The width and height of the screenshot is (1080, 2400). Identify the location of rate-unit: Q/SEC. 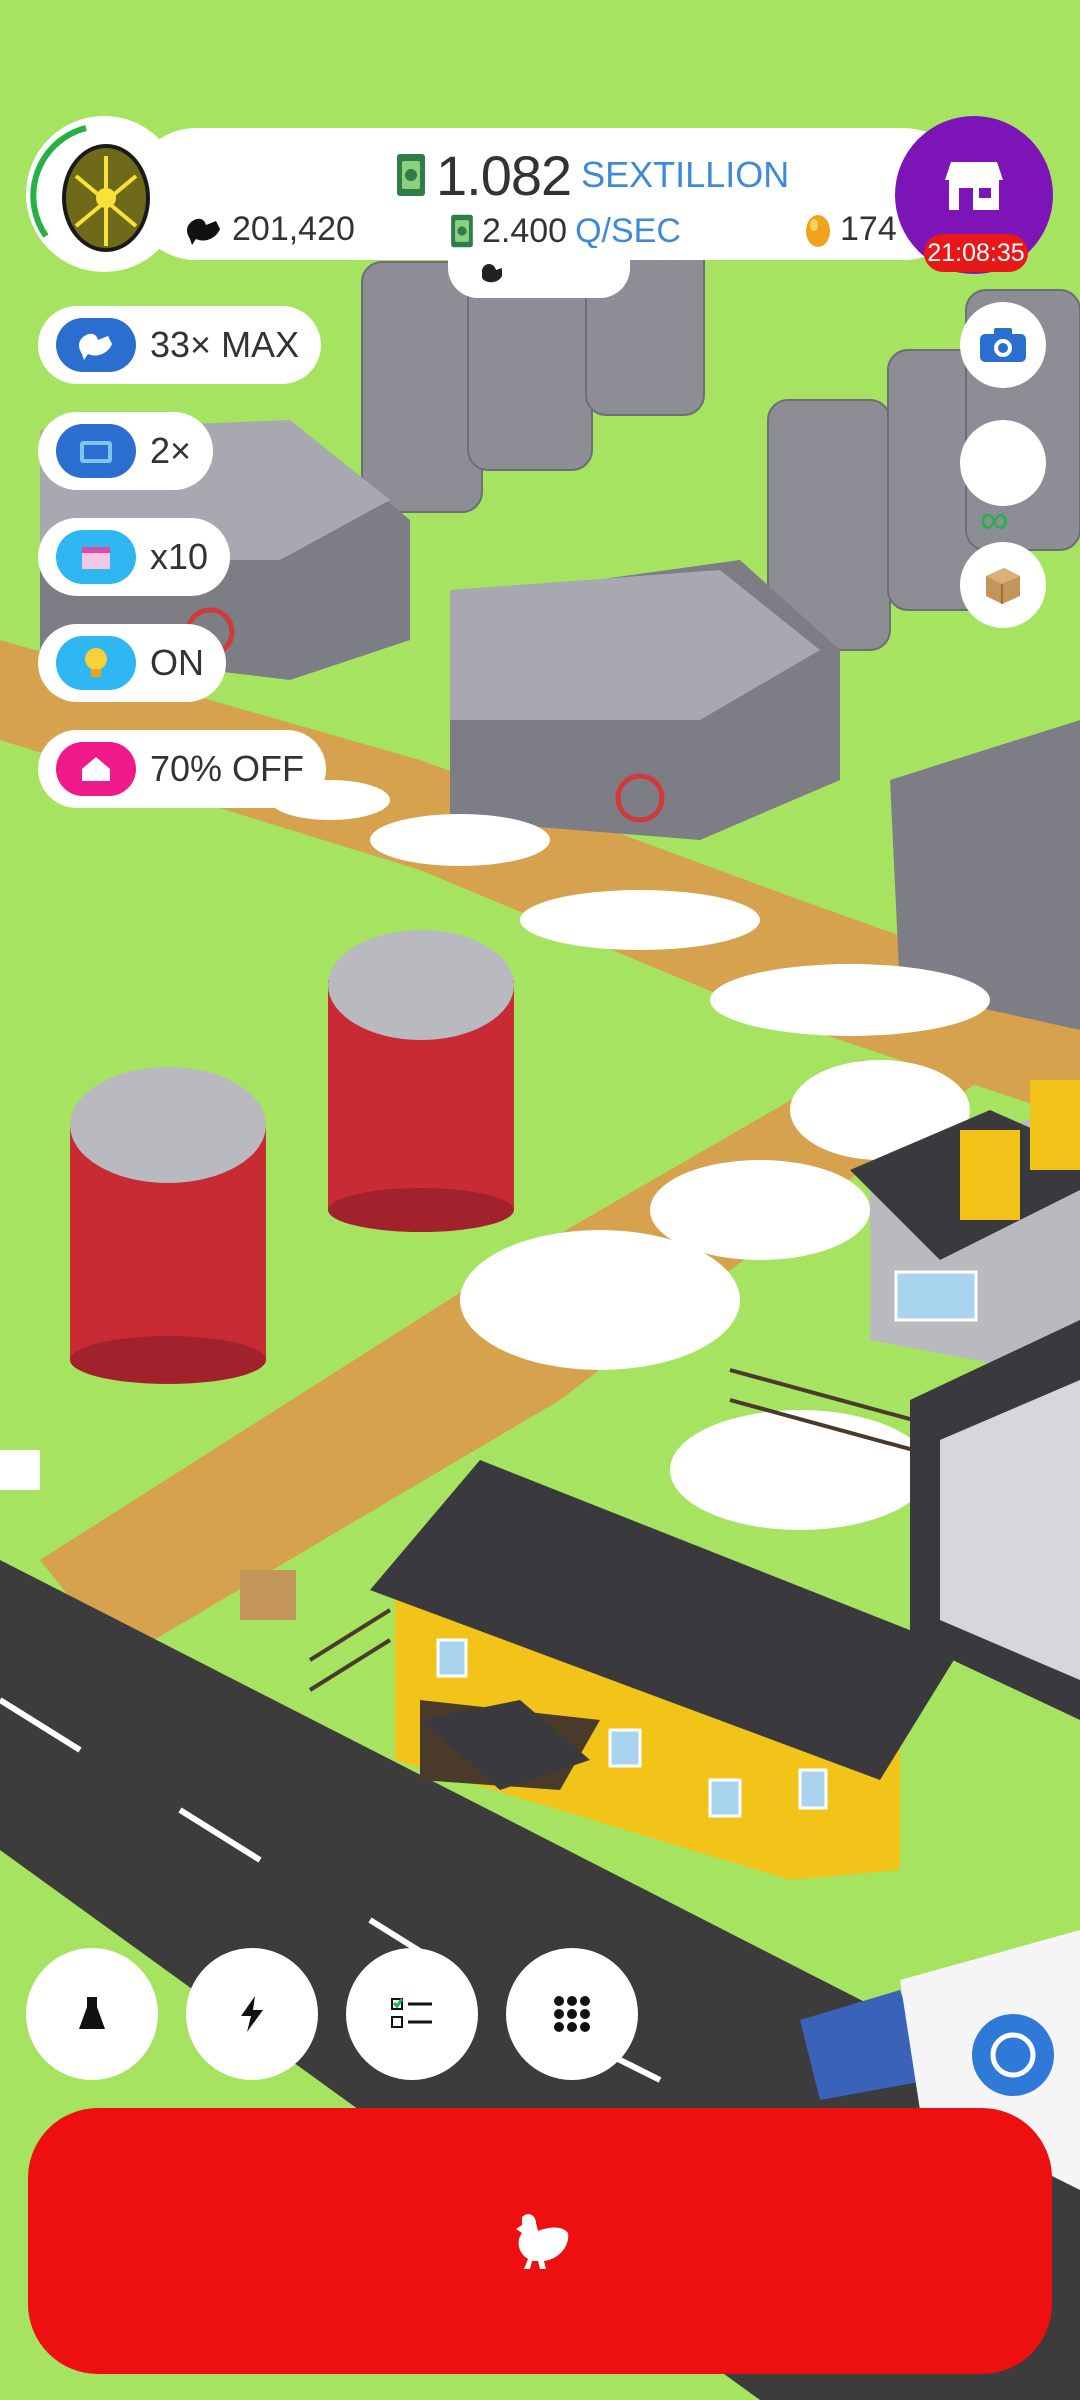
(628, 230).